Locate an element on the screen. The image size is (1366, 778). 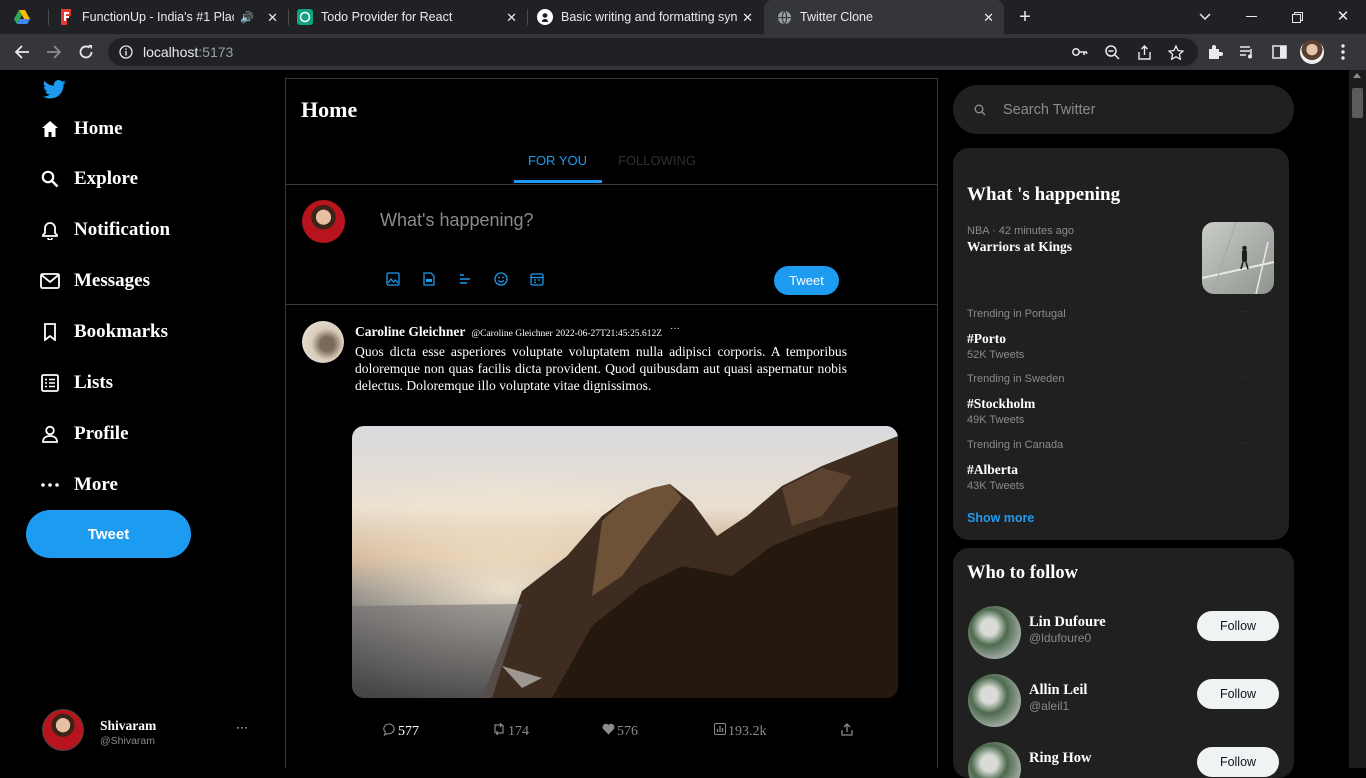
page-scrollbar is located at coordinates (1357, 419).